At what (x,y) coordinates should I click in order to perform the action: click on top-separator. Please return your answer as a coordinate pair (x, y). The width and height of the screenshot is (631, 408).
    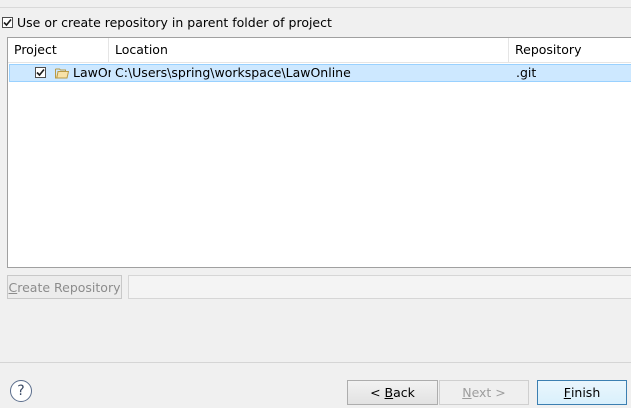
    Looking at the image, I should click on (315, 4).